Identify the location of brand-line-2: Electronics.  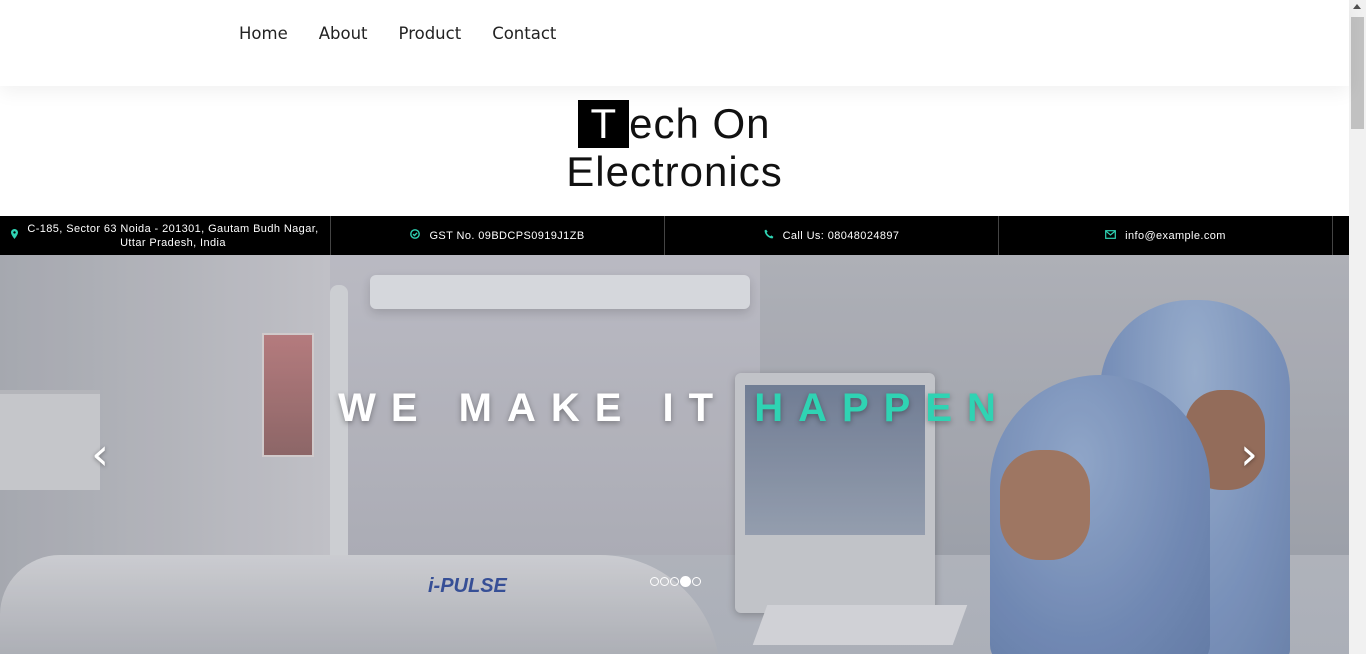
(674, 171).